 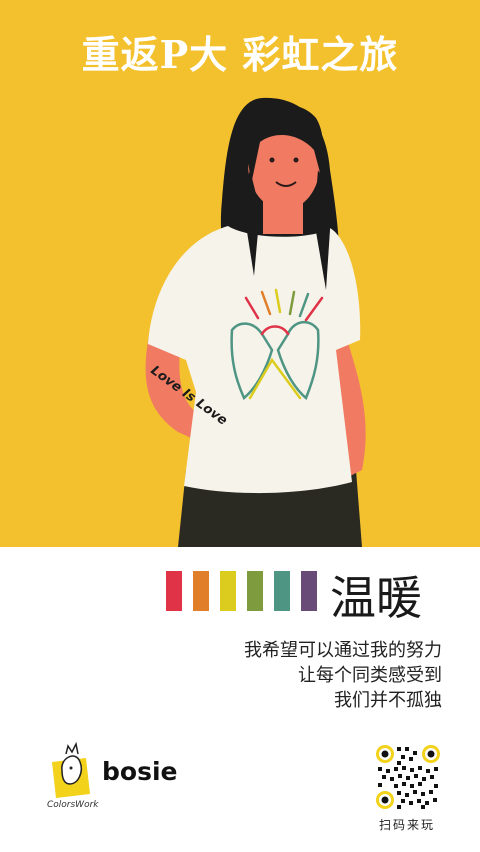 I want to click on logo-character, so click(x=71, y=770).